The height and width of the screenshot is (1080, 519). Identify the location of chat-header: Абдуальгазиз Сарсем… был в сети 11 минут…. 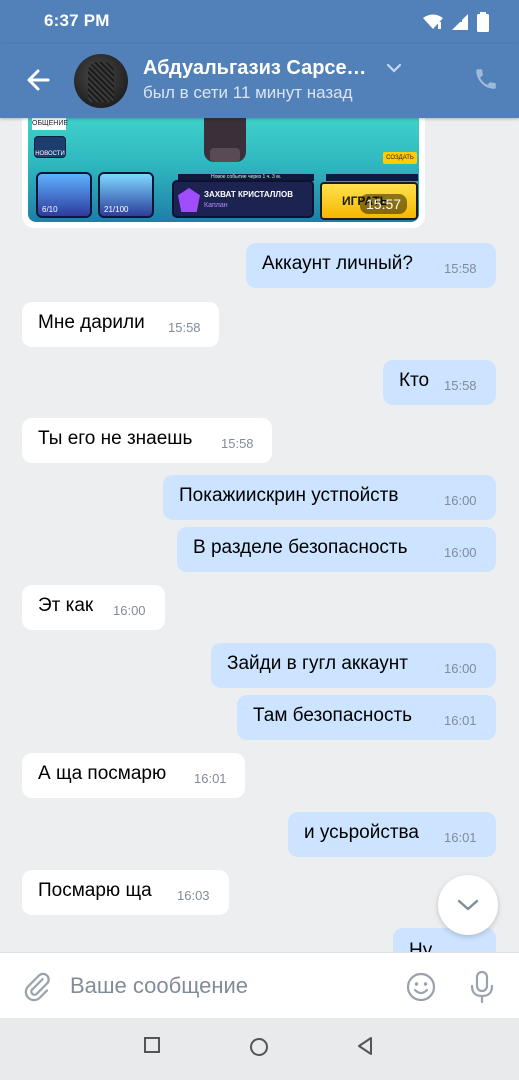
(259, 81).